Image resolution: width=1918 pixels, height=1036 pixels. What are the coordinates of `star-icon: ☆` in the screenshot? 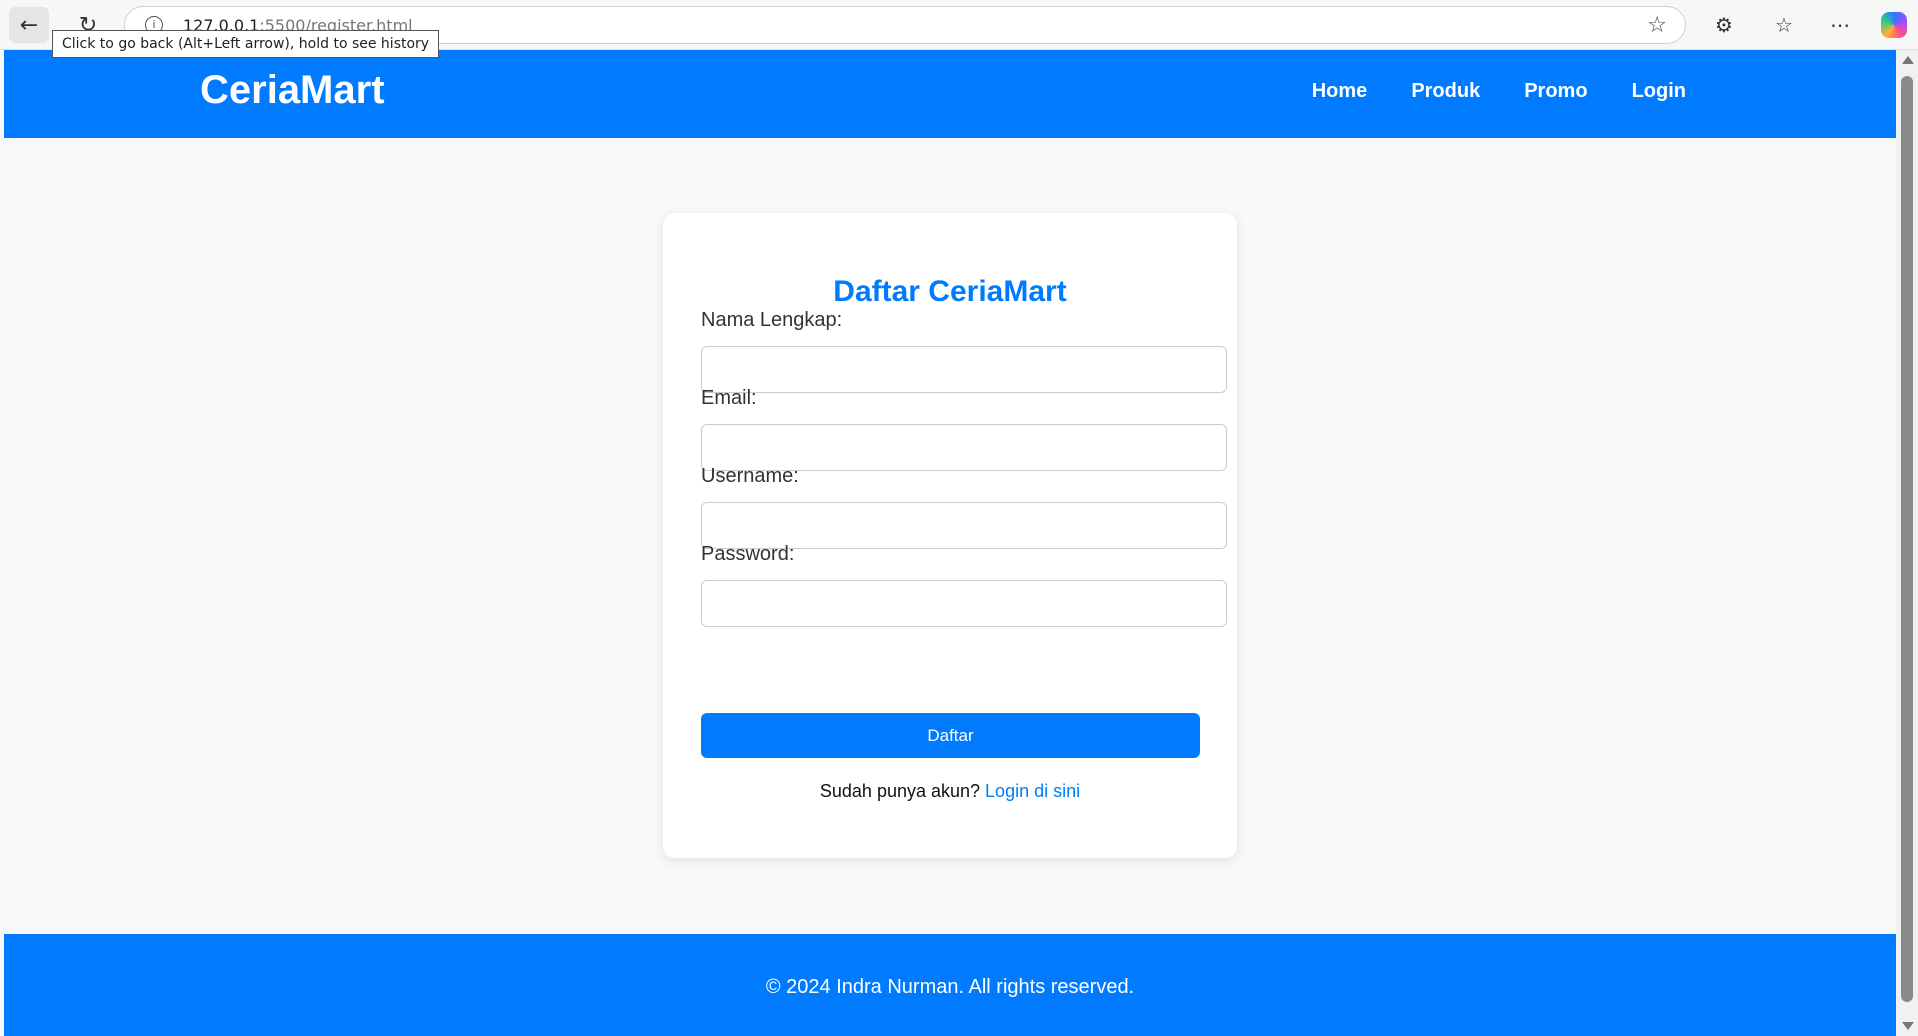 It's located at (1657, 25).